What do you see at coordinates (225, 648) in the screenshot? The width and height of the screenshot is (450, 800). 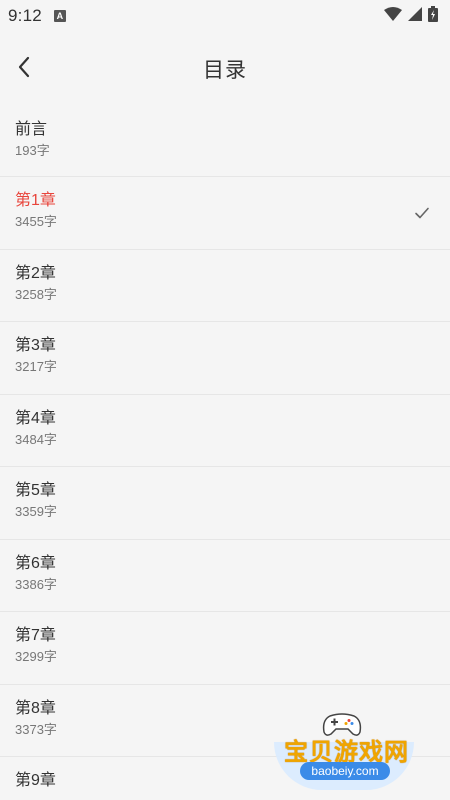 I see `chapter-item-7: 第7章 3299字` at bounding box center [225, 648].